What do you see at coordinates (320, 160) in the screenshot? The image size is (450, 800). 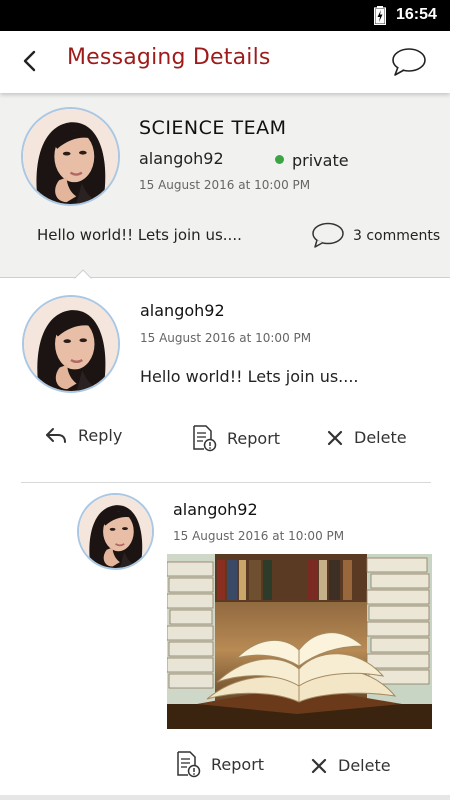 I see `privacy-label: private` at bounding box center [320, 160].